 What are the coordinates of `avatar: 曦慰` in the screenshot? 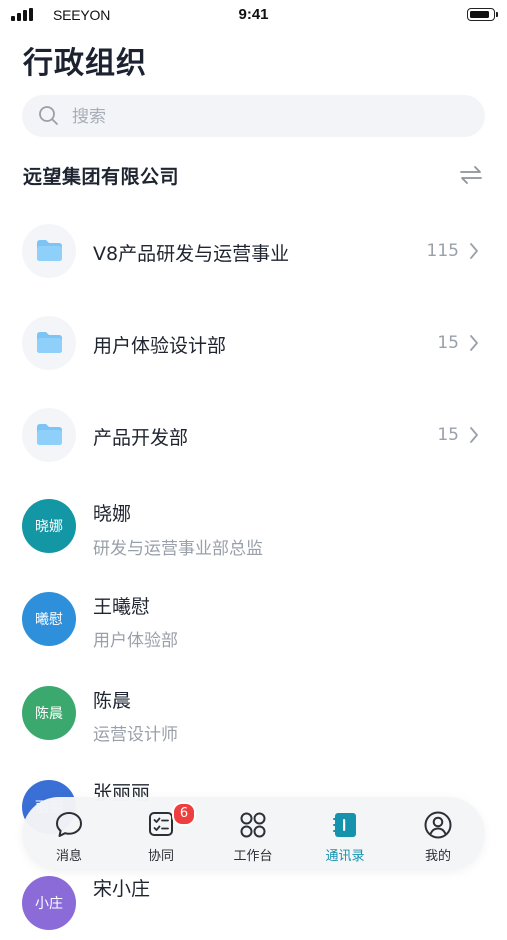 It's located at (49, 619).